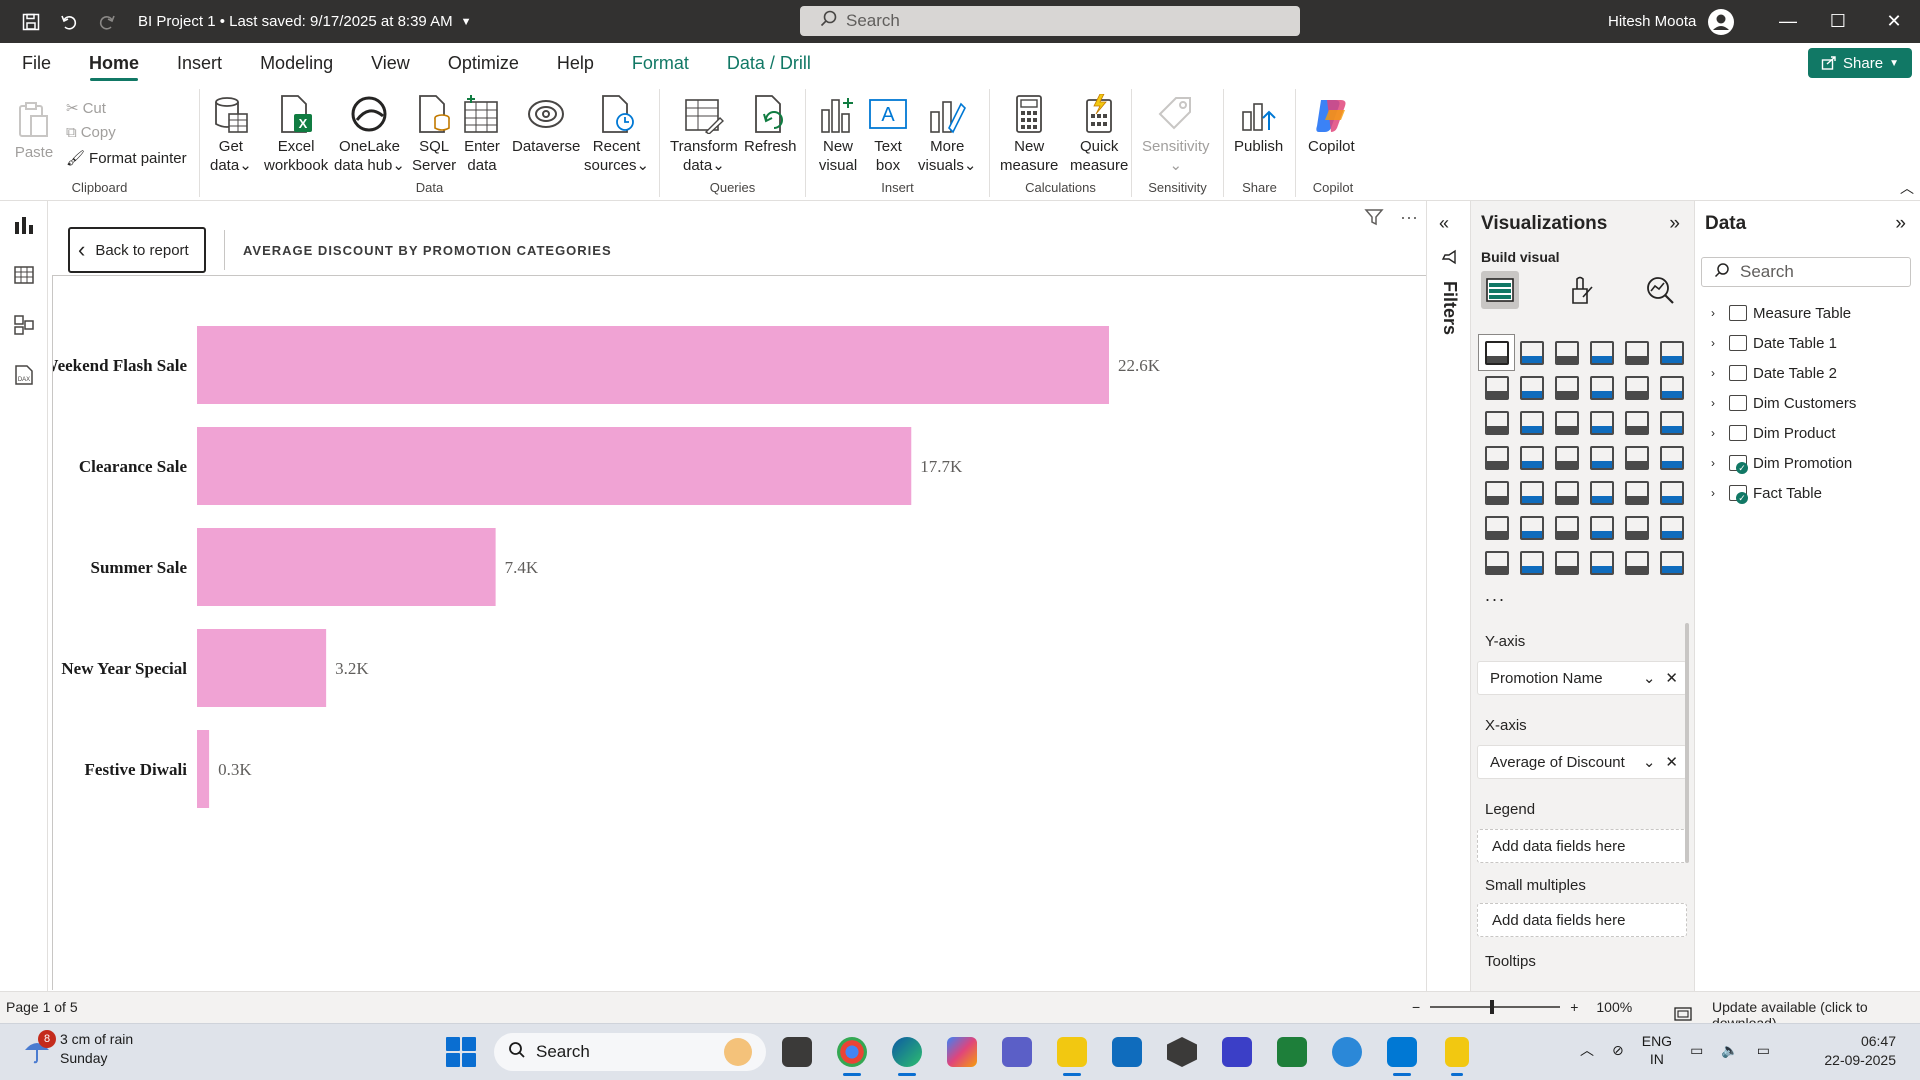  I want to click on report-view-icon, so click(24, 225).